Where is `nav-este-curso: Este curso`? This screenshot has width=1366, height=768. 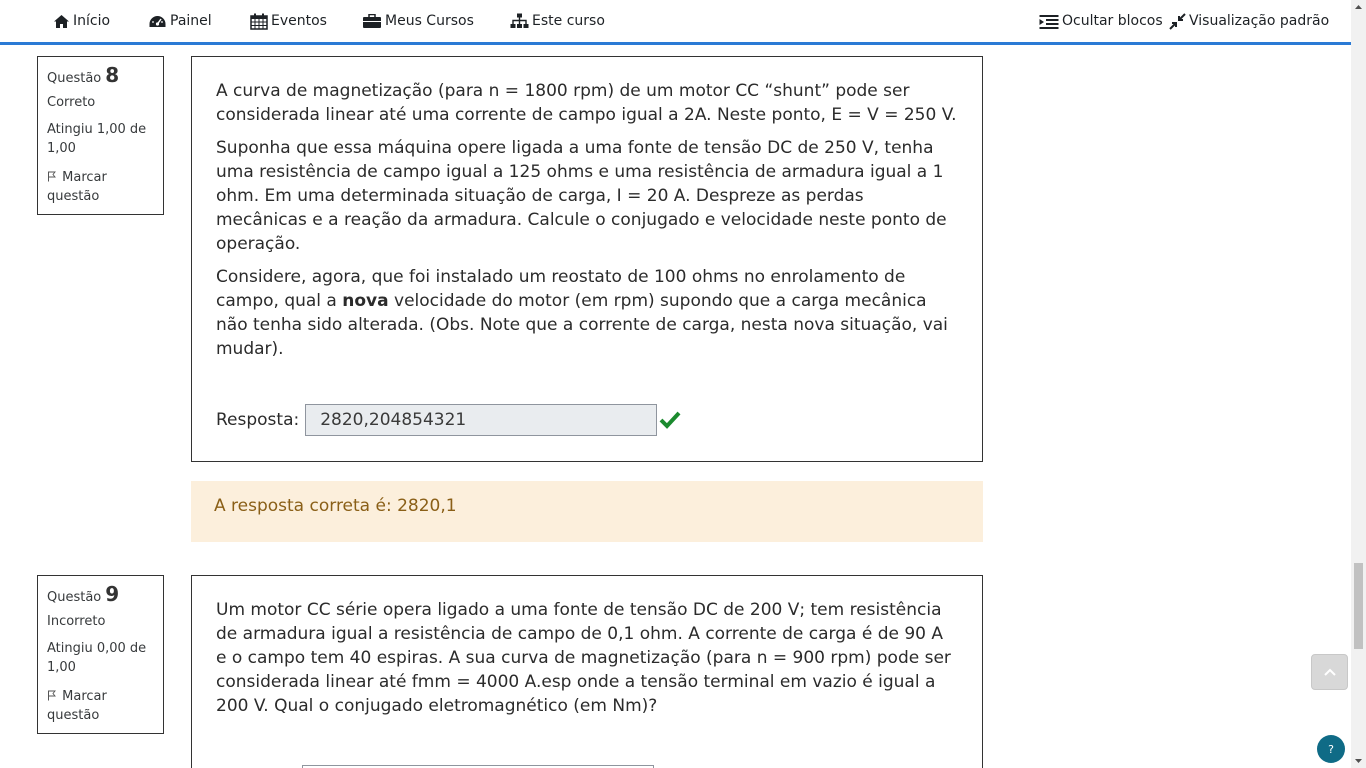 nav-este-curso: Este curso is located at coordinates (557, 21).